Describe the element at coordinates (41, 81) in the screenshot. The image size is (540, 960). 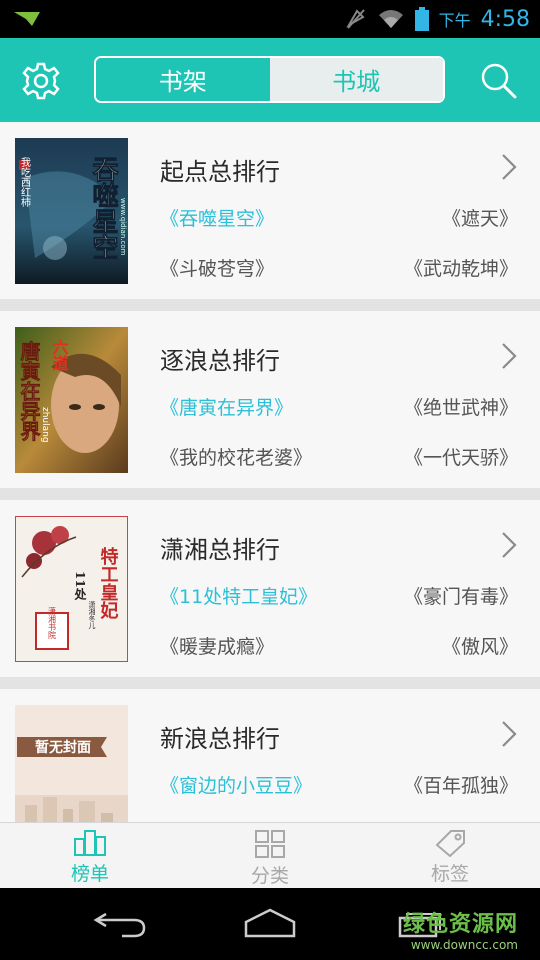
I see `settings-gear-icon` at that location.